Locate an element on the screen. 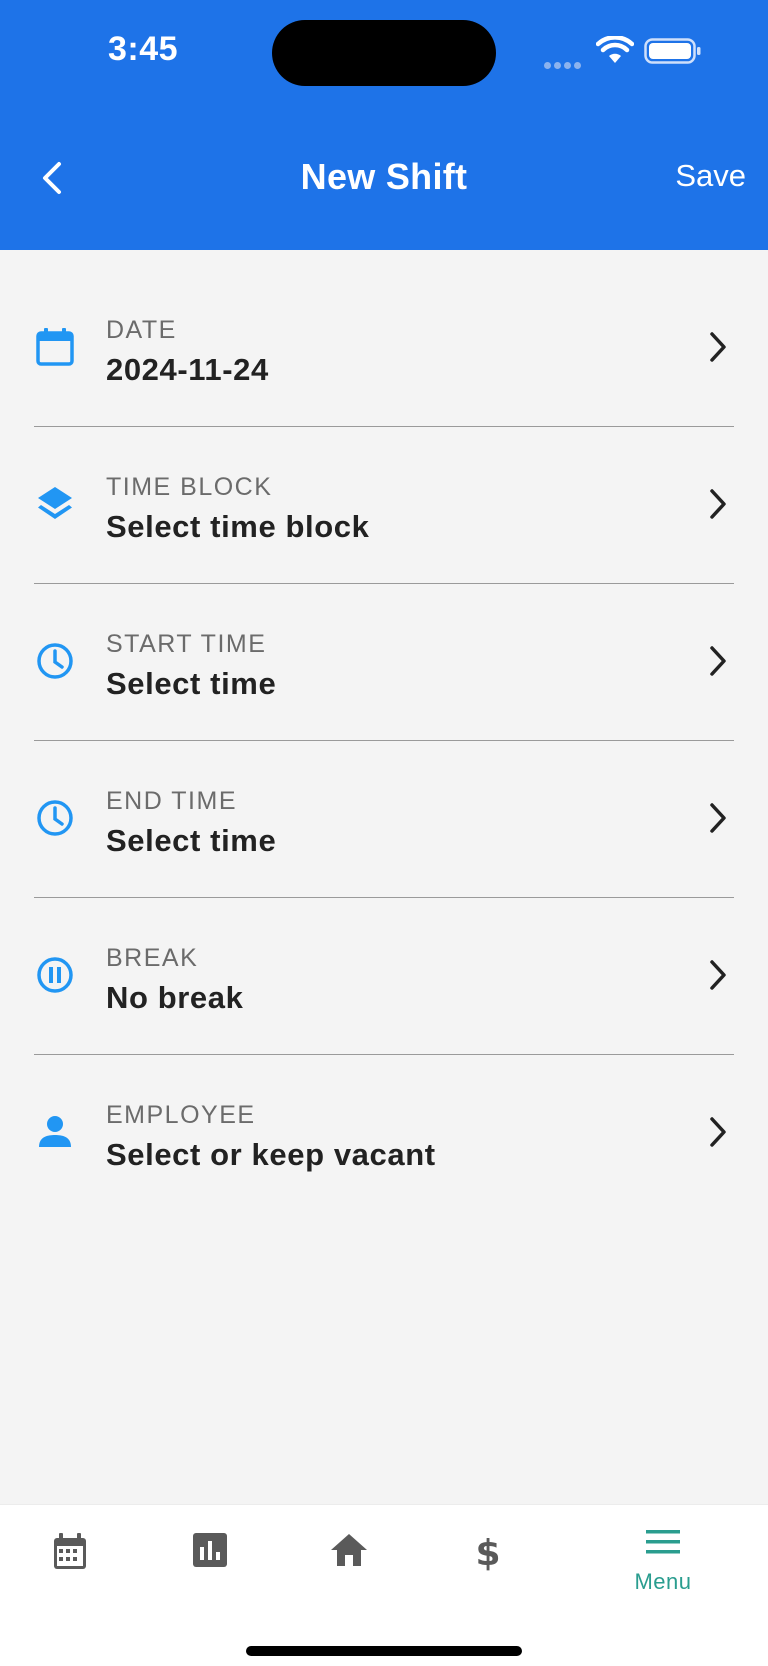 The image size is (768, 1666). tab-schedule is located at coordinates (70, 1560).